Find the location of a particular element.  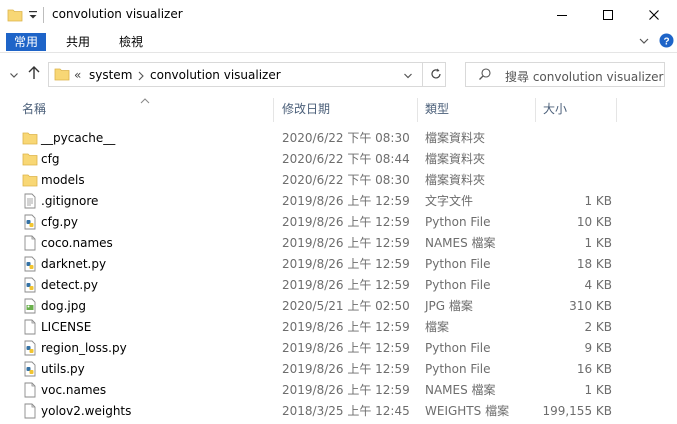

sort-ascending-icon is located at coordinates (145, 100).